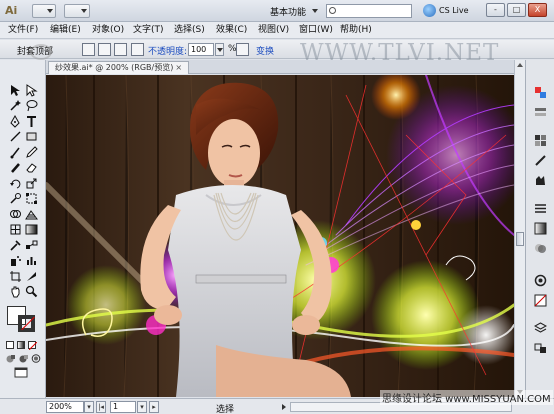 This screenshot has height=414, width=554. What do you see at coordinates (540, 248) in the screenshot?
I see `transparency-panel-icon` at bounding box center [540, 248].